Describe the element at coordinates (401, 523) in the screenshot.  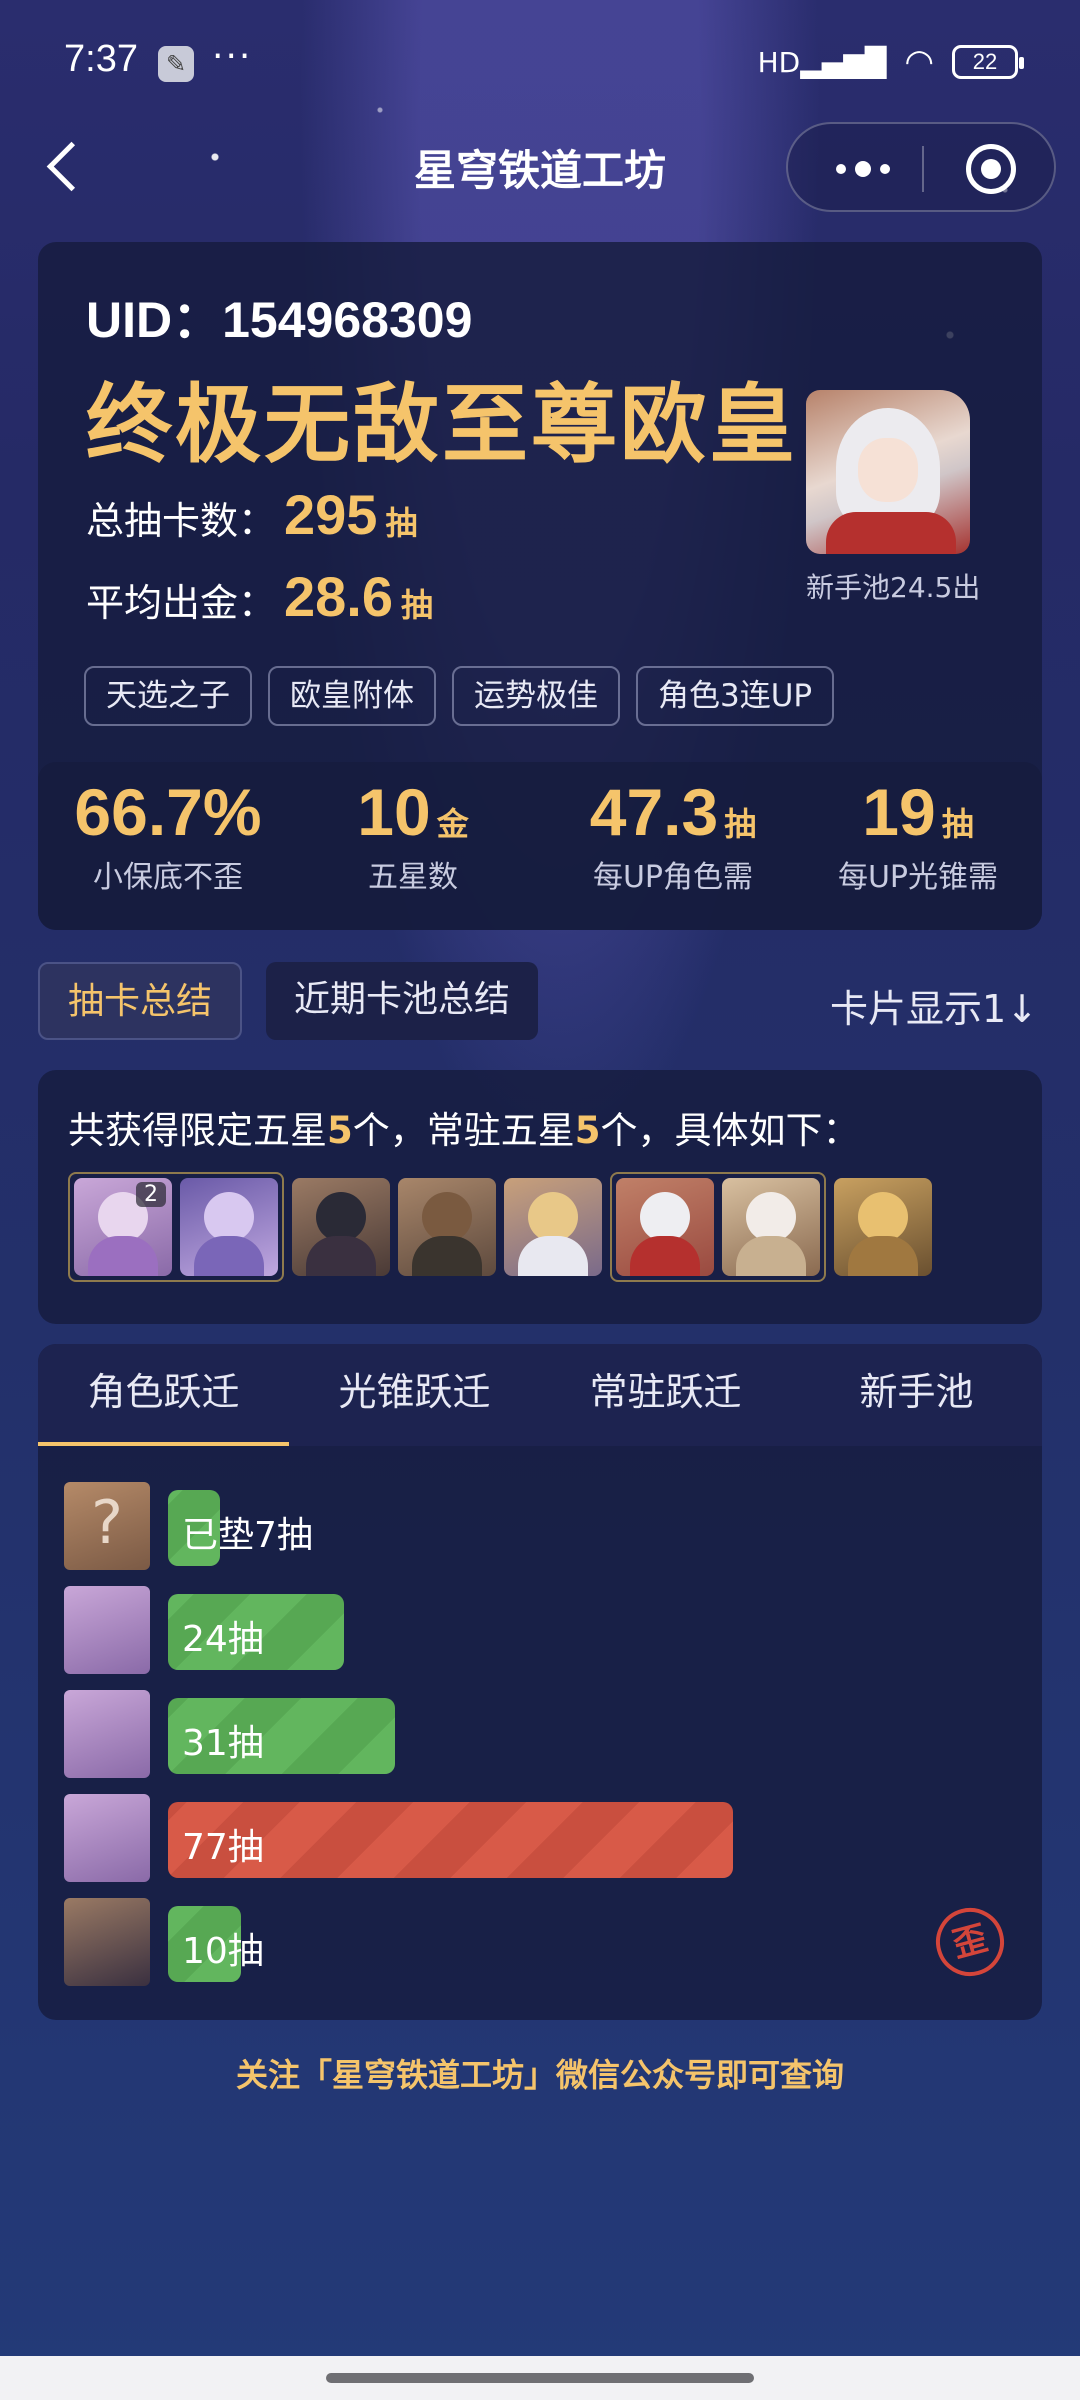
I see `total-pulls-unit: 抽` at that location.